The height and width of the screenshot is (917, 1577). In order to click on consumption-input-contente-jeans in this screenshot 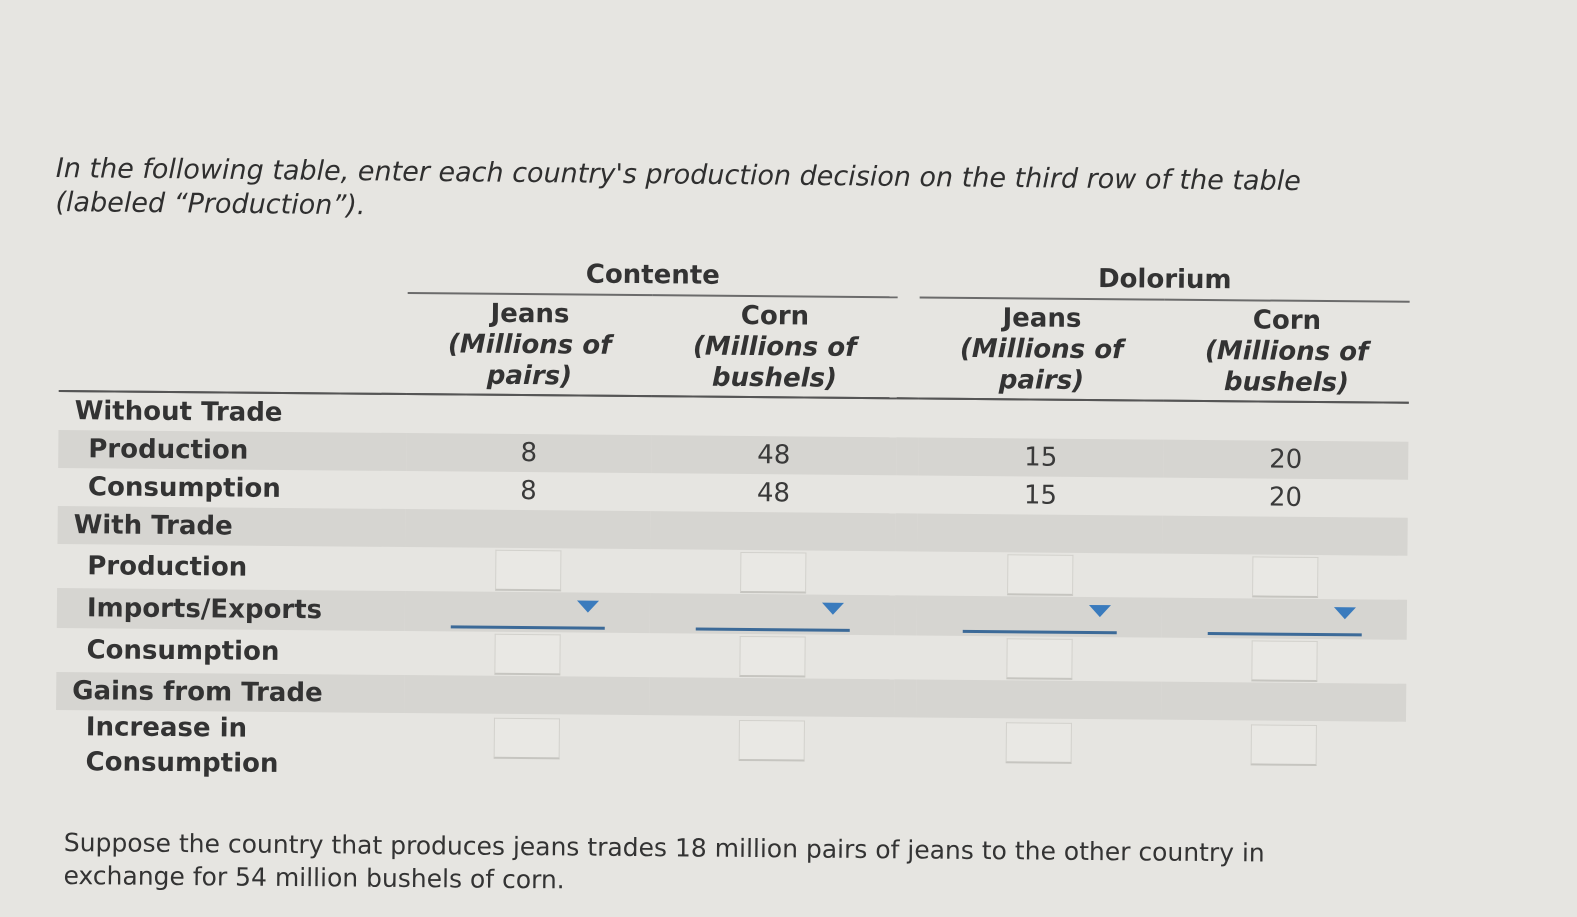, I will do `click(527, 654)`.